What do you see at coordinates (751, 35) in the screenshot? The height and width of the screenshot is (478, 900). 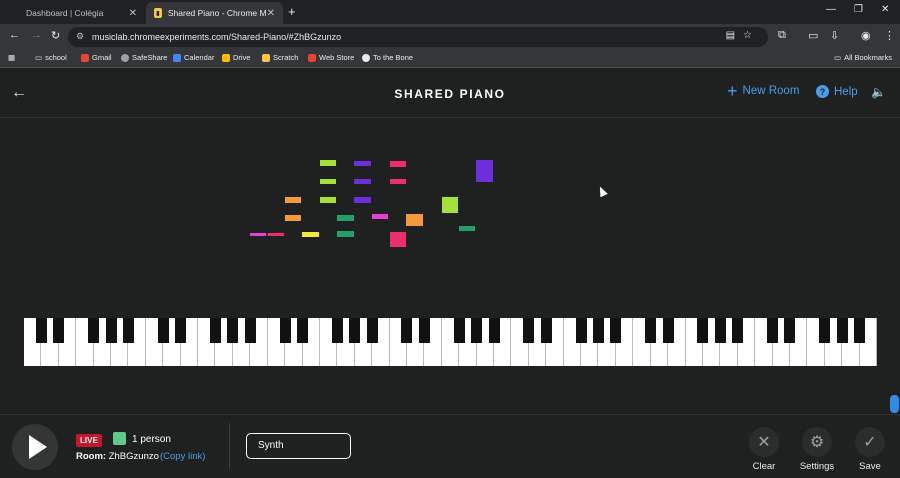 I see `bookmark-star-icon: ☆` at bounding box center [751, 35].